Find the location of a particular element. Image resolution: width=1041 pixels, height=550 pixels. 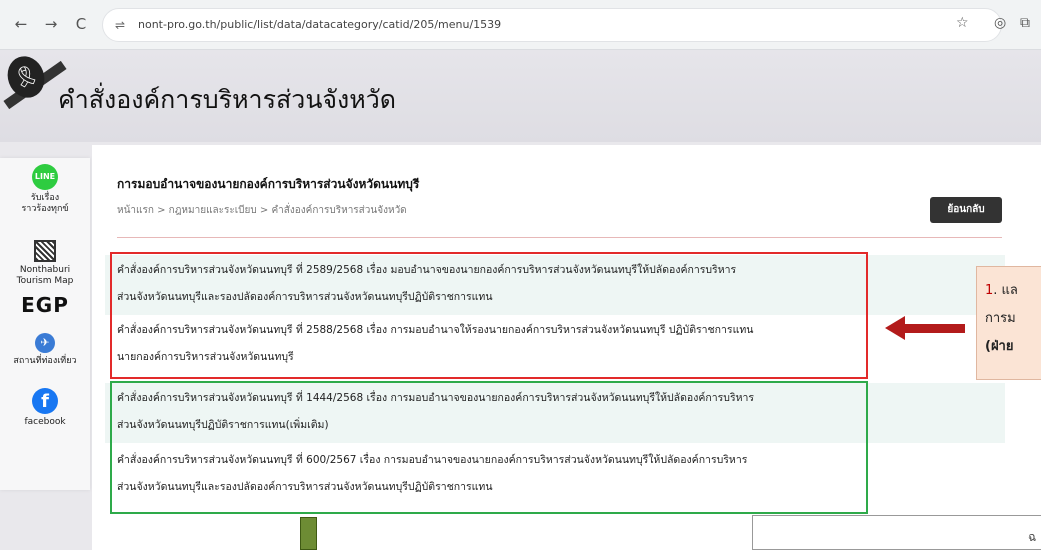

bookmark-star-icon: ☆ is located at coordinates (962, 23).